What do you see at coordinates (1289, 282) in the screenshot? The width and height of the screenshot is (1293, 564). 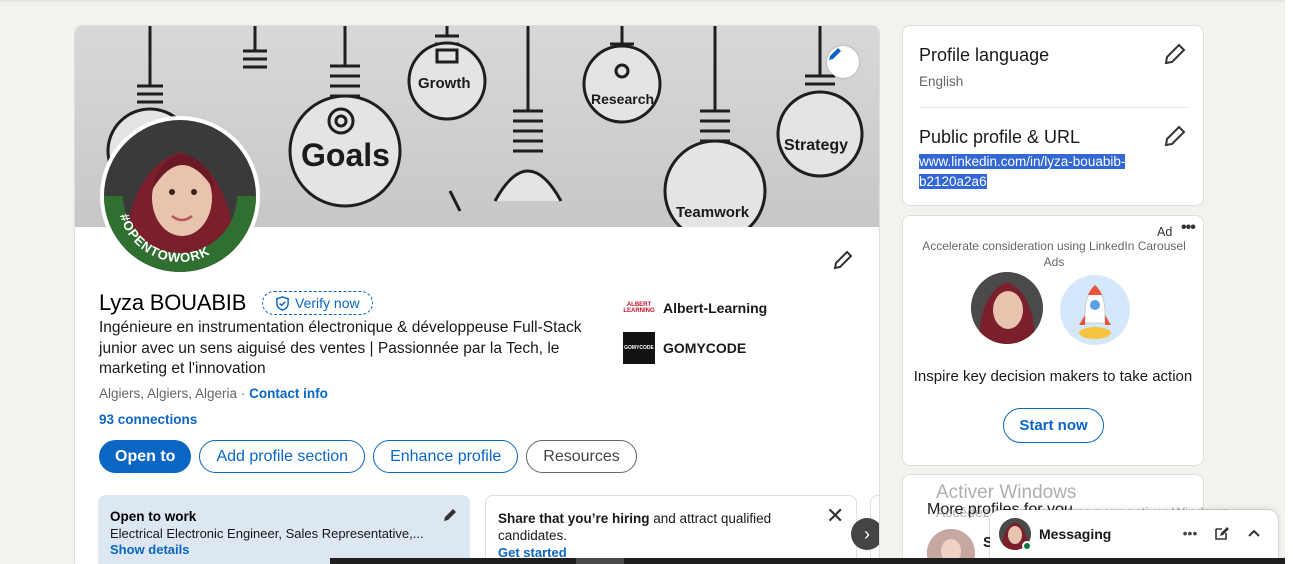 I see `page-scroll-edge` at bounding box center [1289, 282].